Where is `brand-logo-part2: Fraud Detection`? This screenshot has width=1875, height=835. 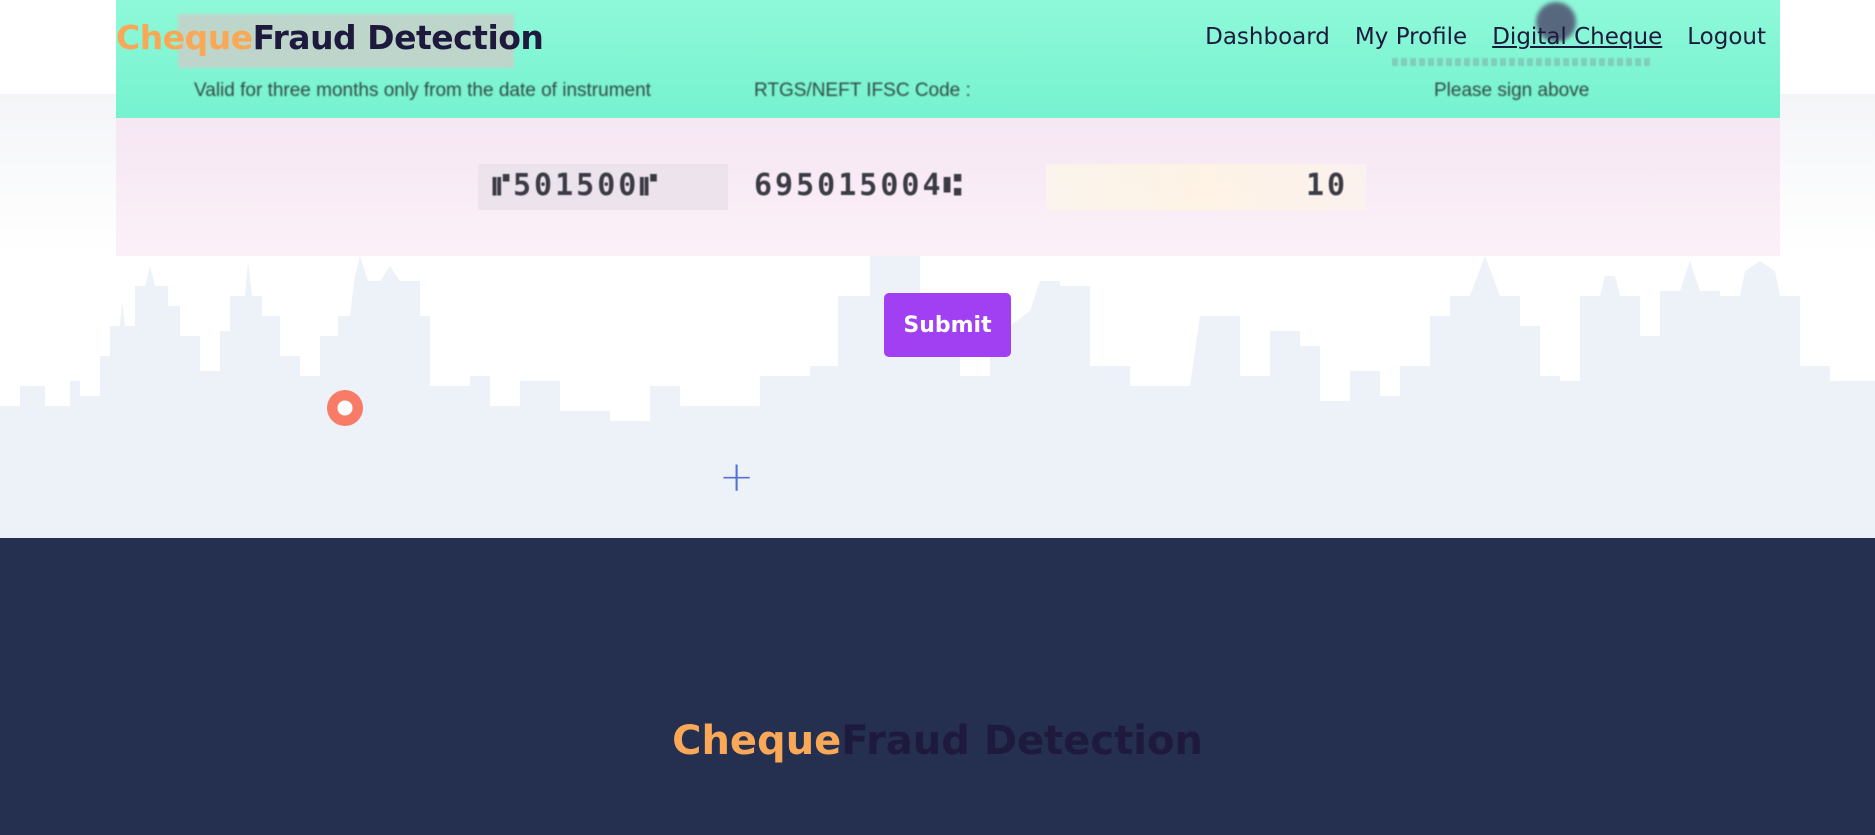 brand-logo-part2: Fraud Detection is located at coordinates (398, 37).